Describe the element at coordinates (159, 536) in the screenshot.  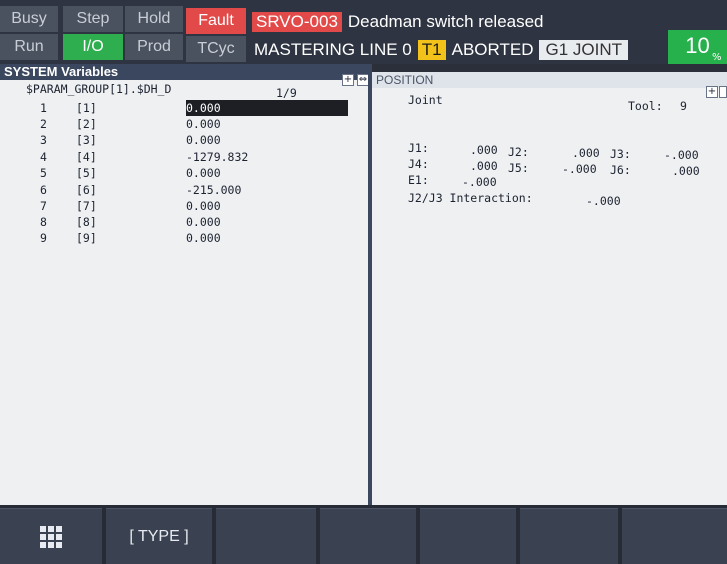
I see `f1-type-button: [ TYPE ]` at that location.